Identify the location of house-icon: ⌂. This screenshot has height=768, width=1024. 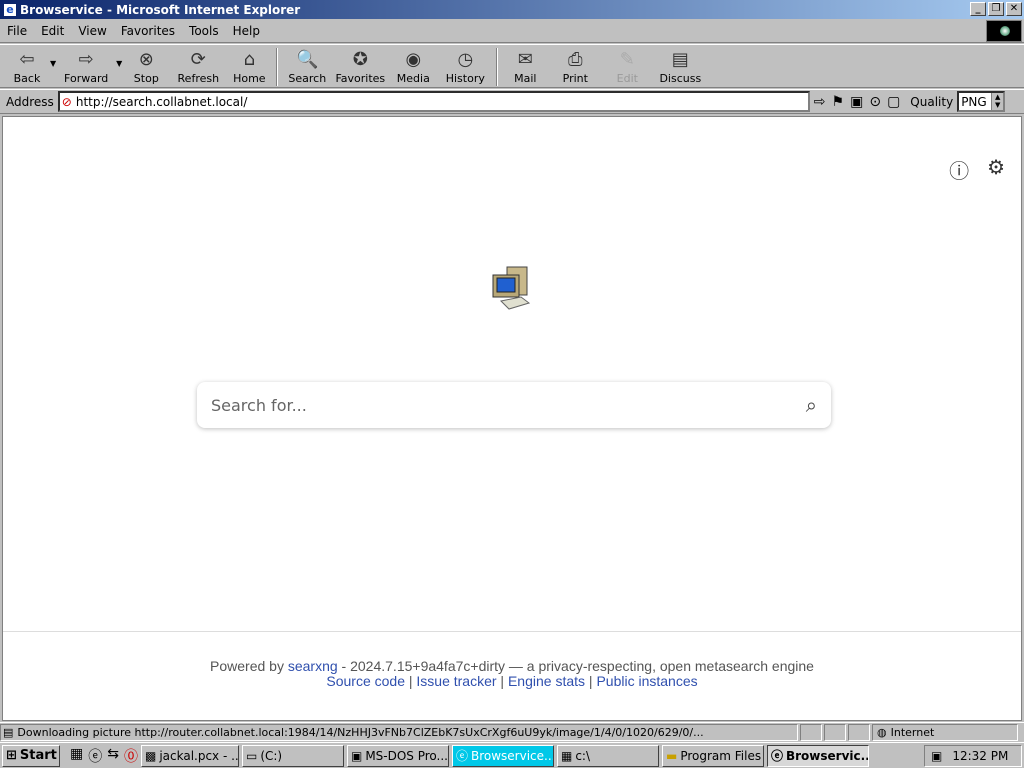
(249, 59).